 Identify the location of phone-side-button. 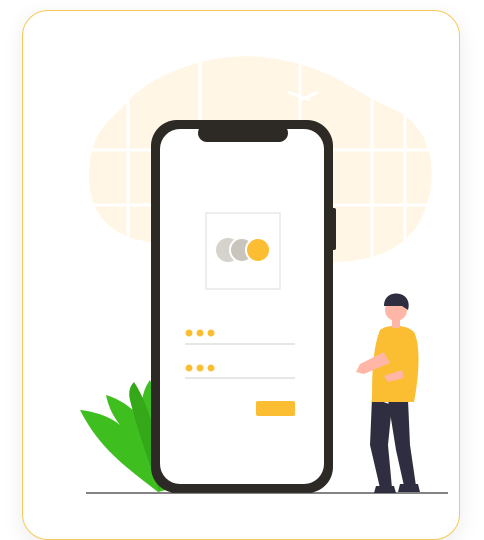
(333, 229).